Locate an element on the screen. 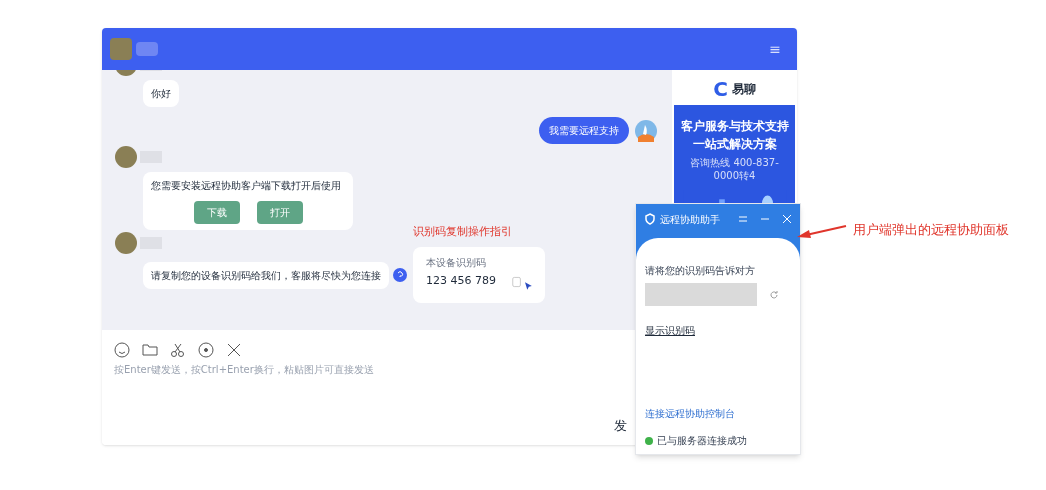  help-icon is located at coordinates (400, 275).